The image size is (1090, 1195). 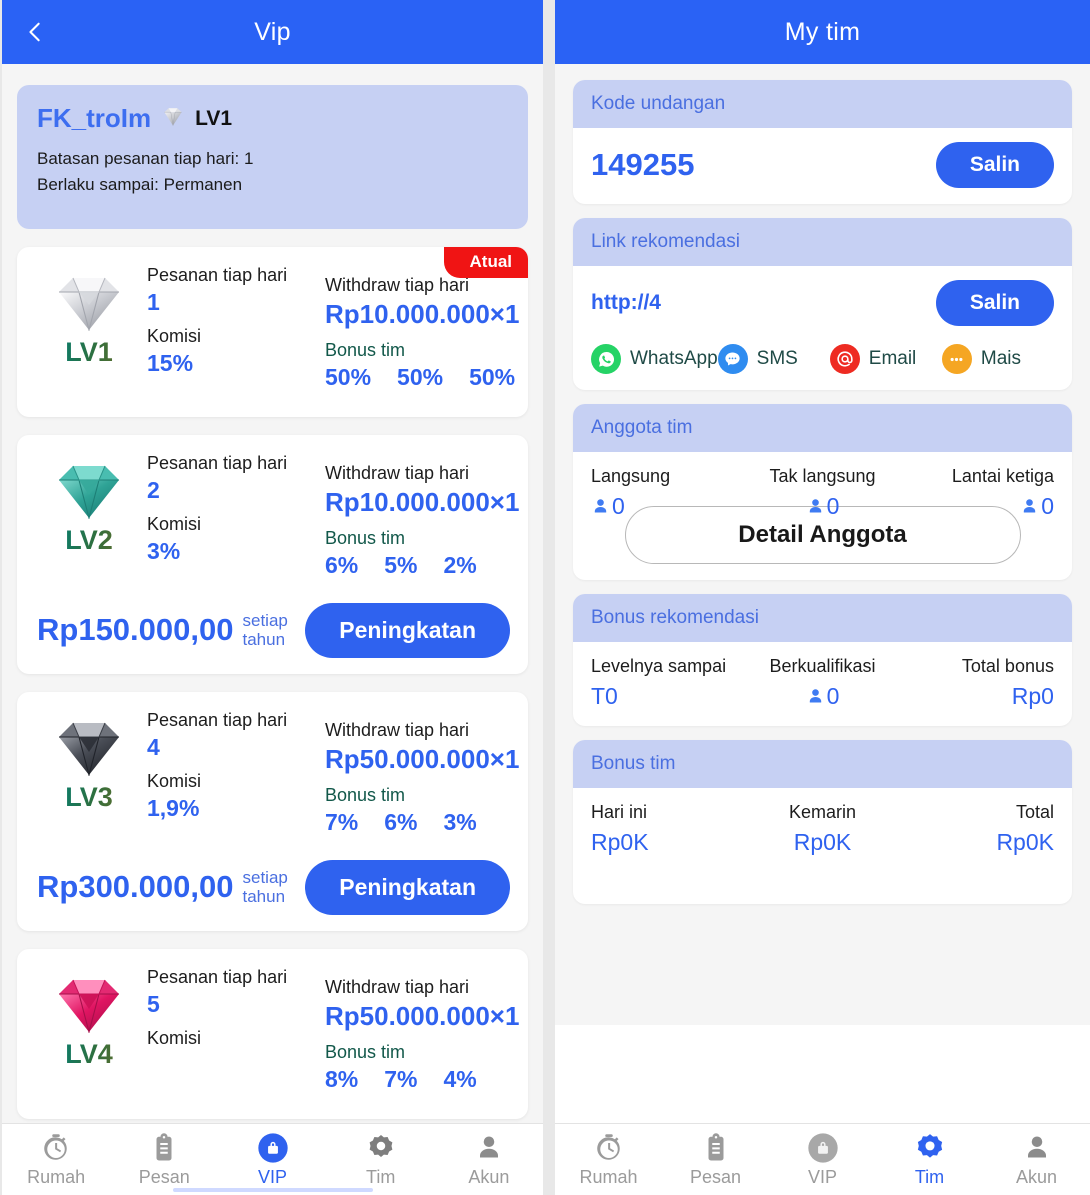 I want to click on vip-level-label: LV1, so click(x=89, y=352).